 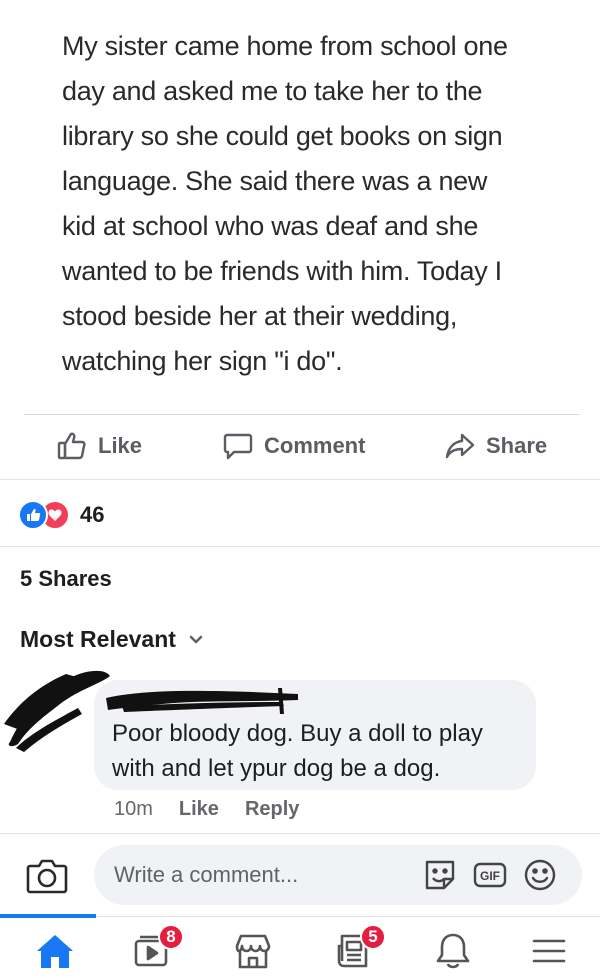 What do you see at coordinates (282, 136) in the screenshot?
I see `post-line: library so she could get books on sign` at bounding box center [282, 136].